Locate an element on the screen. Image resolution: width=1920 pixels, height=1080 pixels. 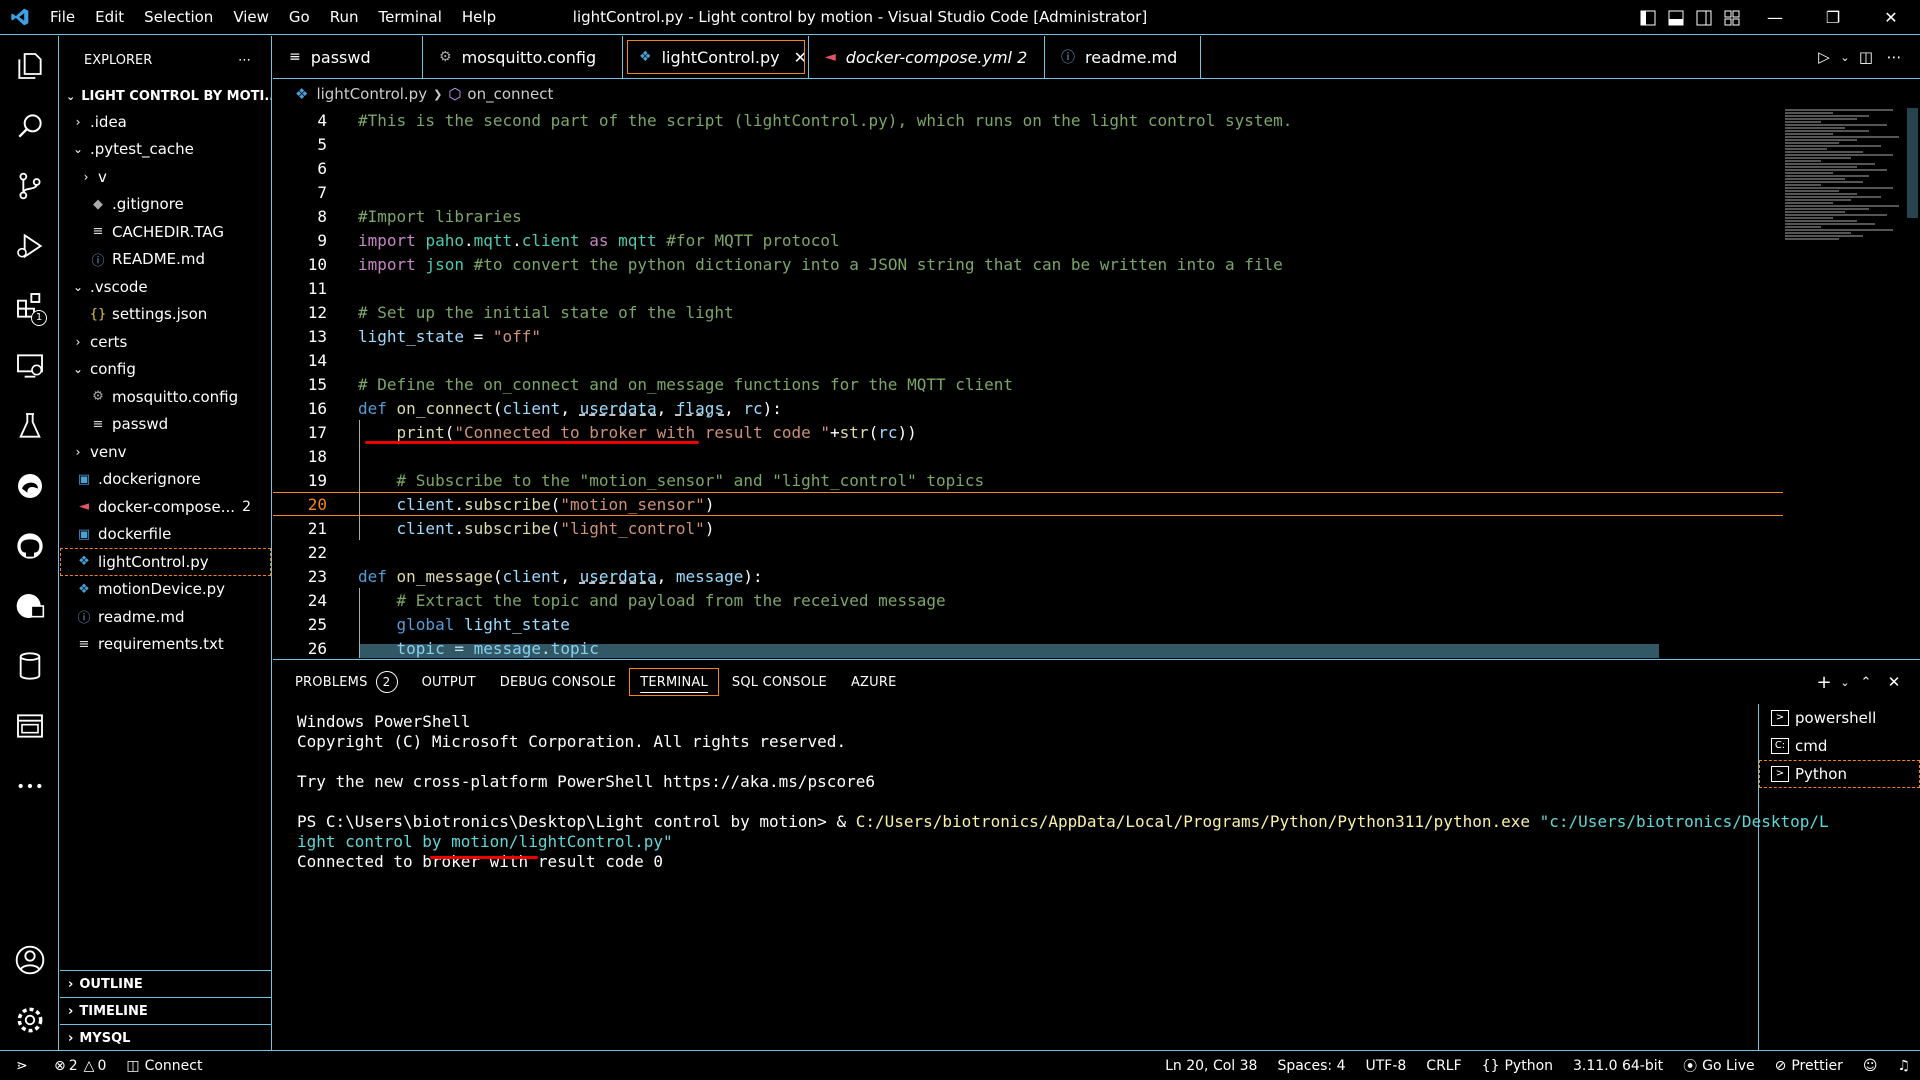
testing-icon is located at coordinates (29, 426).